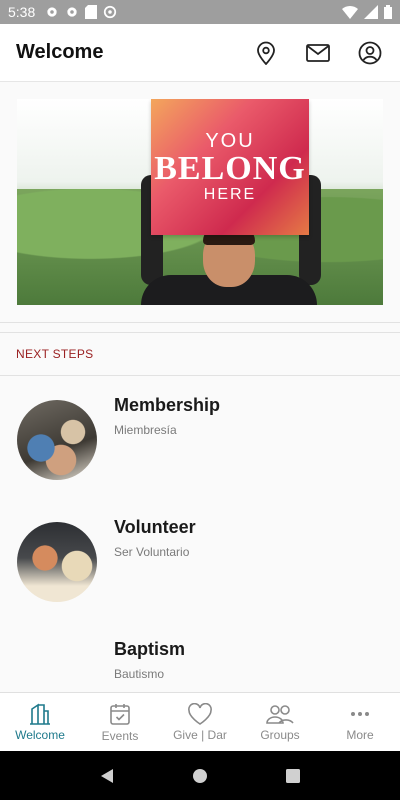 Image resolution: width=400 pixels, height=800 pixels. Describe the element at coordinates (280, 734) in the screenshot. I see `tab-label: Groups` at that location.